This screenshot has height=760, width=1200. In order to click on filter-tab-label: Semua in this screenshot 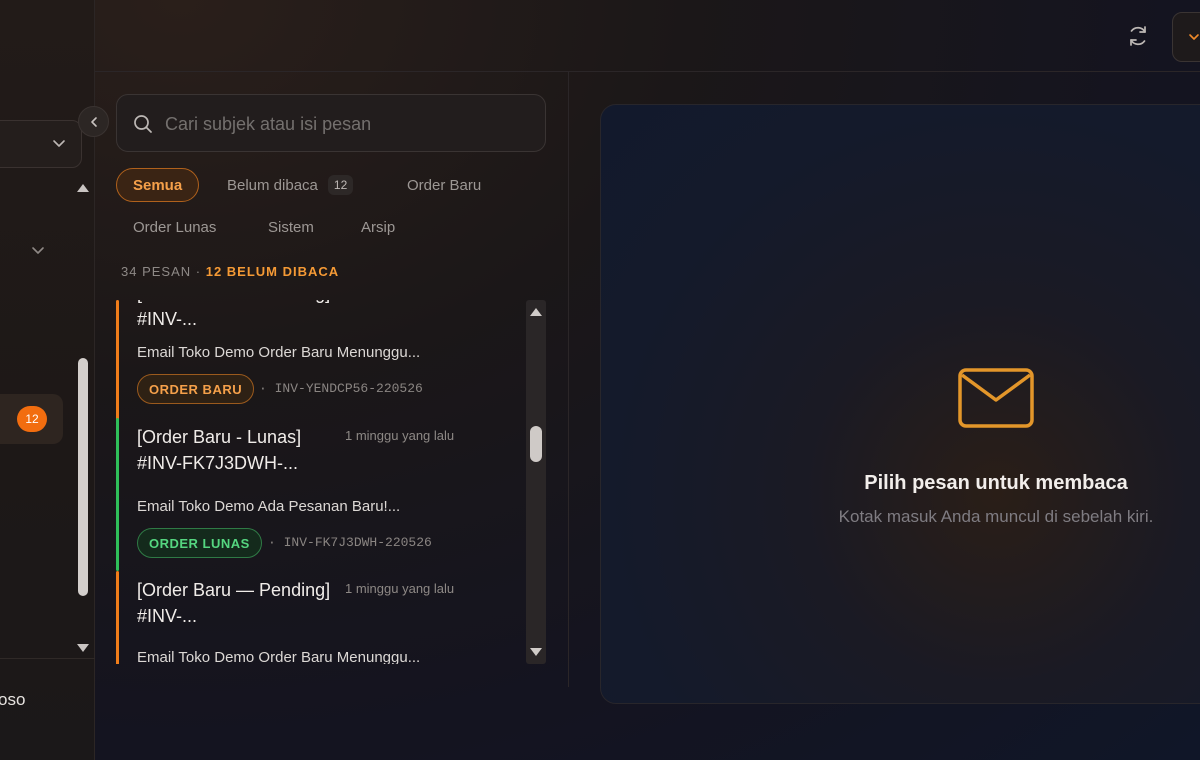, I will do `click(158, 185)`.